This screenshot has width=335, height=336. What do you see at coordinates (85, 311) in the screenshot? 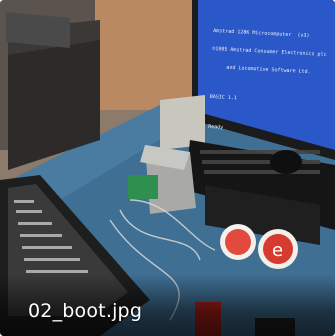
I see `filename-caption: 02_boot.jpg` at bounding box center [85, 311].